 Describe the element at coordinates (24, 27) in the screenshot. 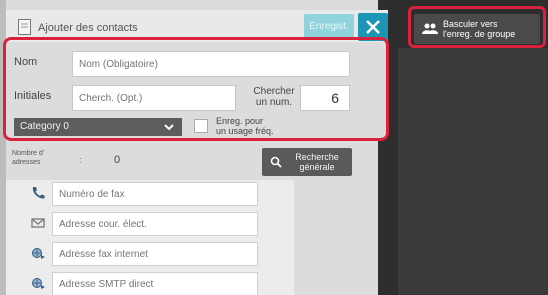

I see `contact-card-icon` at that location.